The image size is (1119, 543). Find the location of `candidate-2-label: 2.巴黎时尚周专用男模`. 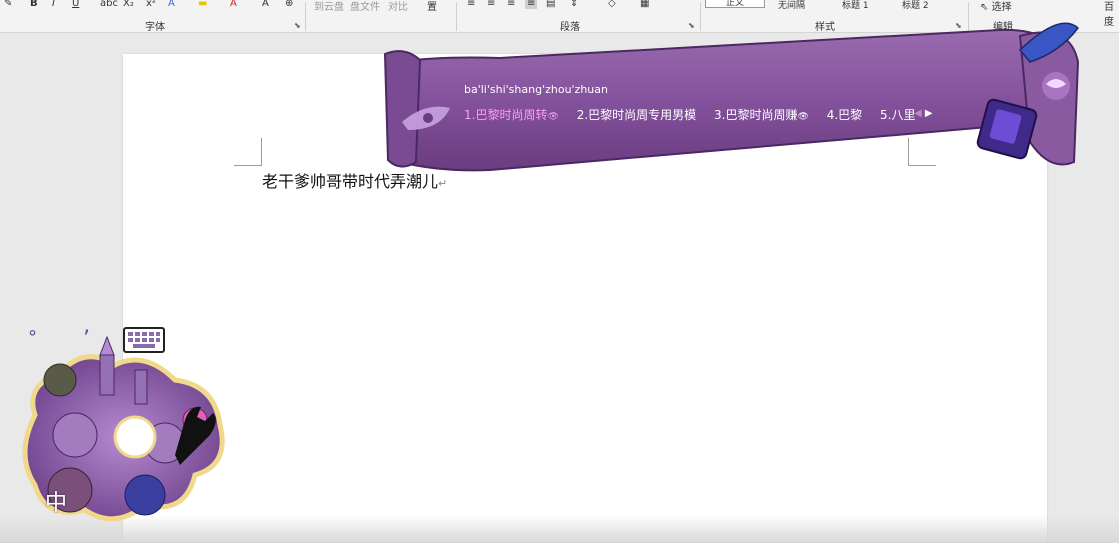

candidate-2-label: 2.巴黎时尚周专用男模 is located at coordinates (636, 115).